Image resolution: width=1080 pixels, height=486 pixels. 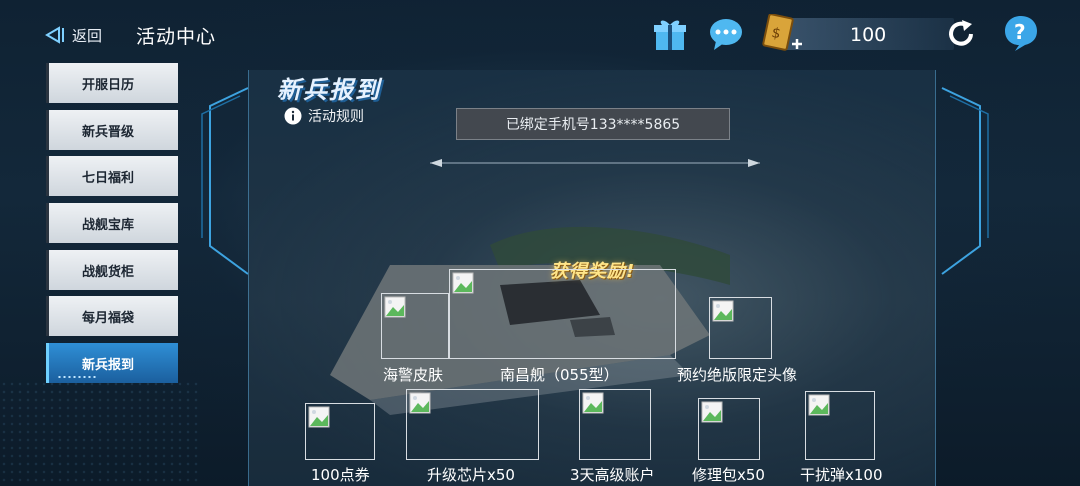 I want to click on sidebar-item-seven-day-welfare: 七日福利, so click(x=112, y=176).